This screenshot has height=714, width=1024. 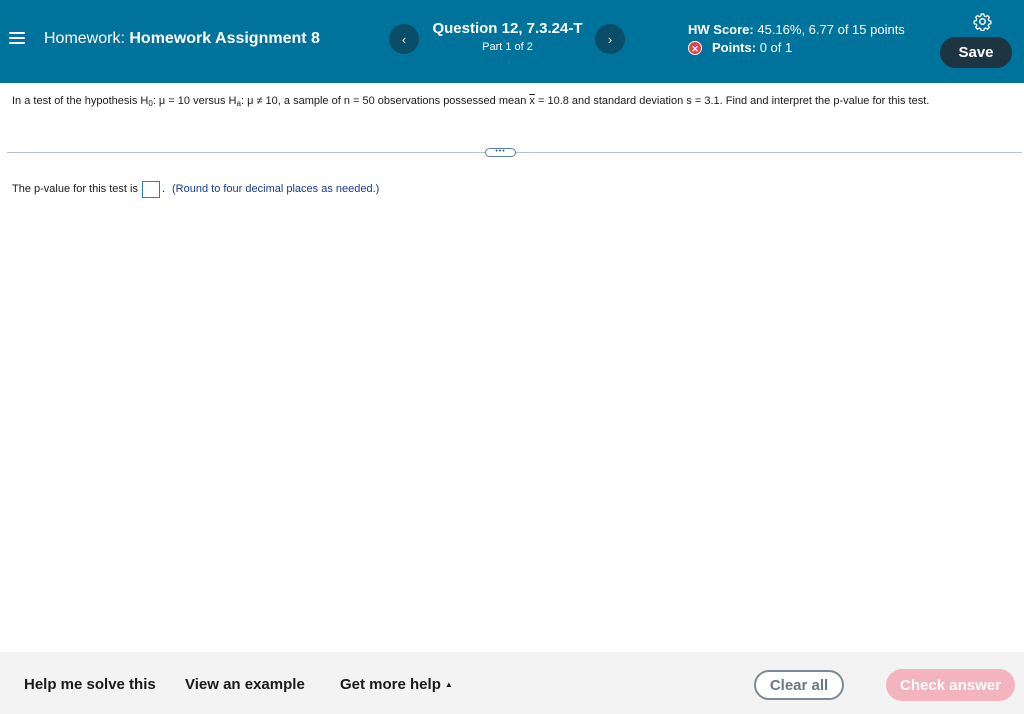 I want to click on homework-prefix: Homework:, so click(x=84, y=38).